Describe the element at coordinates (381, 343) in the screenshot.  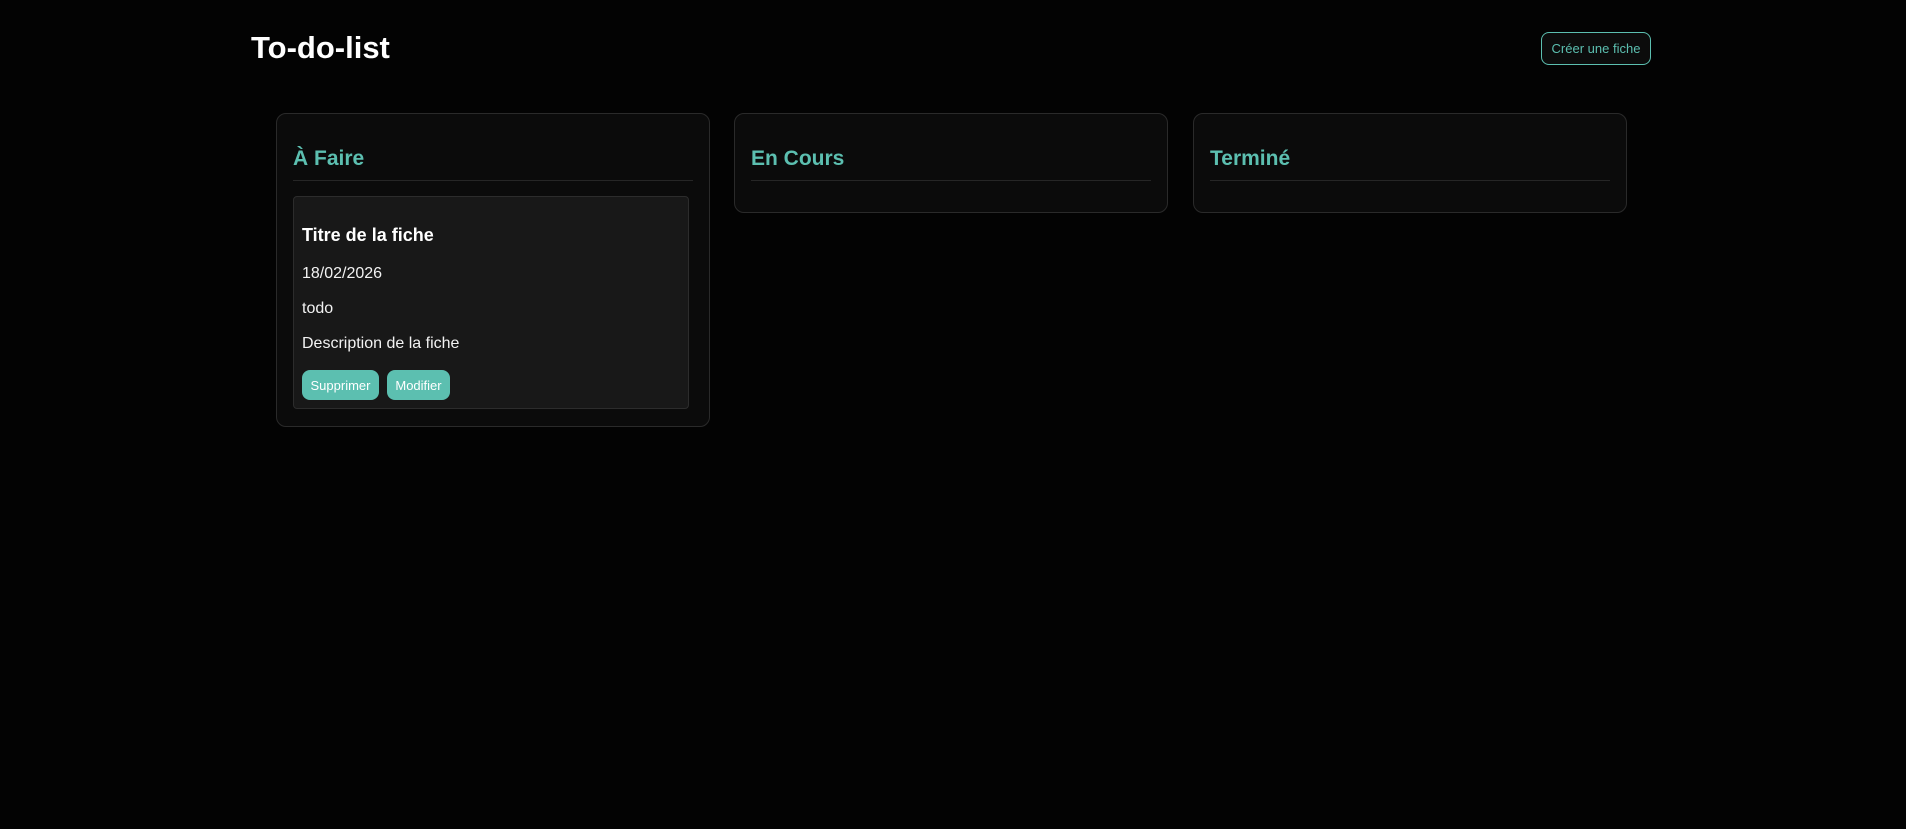
I see `card-description: Description de la fiche` at that location.